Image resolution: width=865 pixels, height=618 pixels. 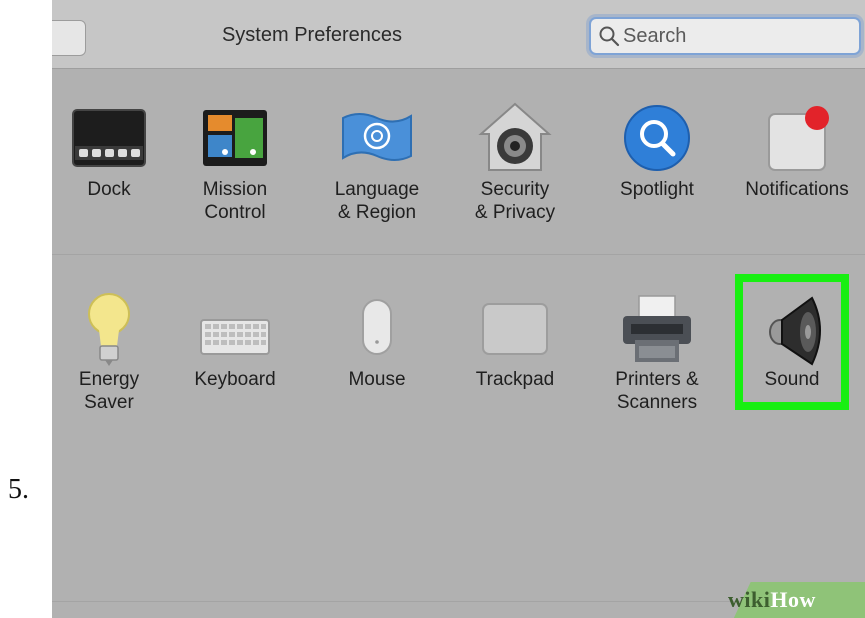 What do you see at coordinates (377, 137) in the screenshot?
I see `flag-icon` at bounding box center [377, 137].